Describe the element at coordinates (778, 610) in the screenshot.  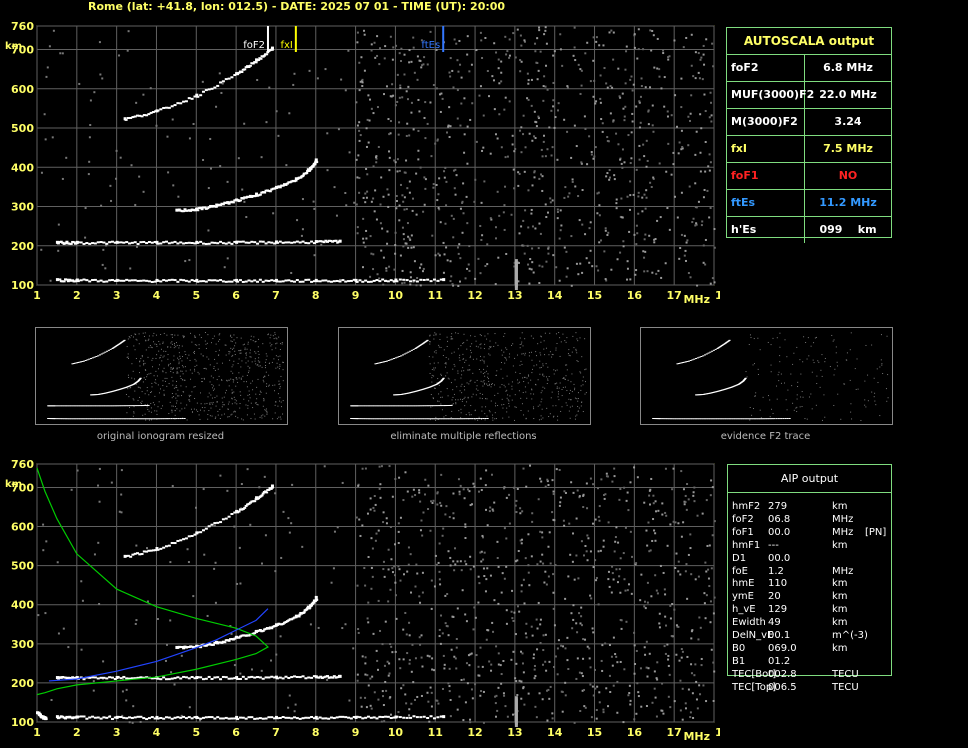
I see `aip-value: 129` at that location.